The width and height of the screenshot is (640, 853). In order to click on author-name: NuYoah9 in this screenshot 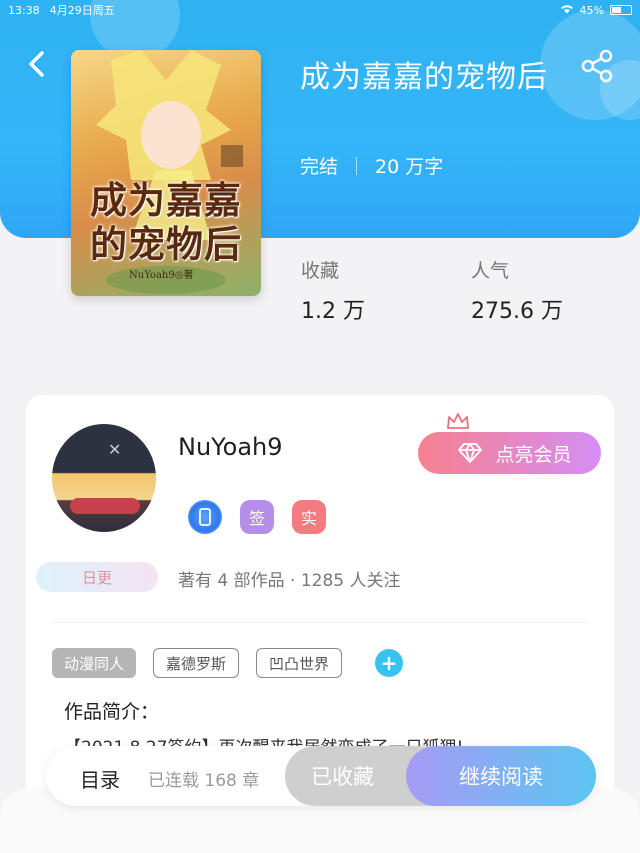, I will do `click(230, 447)`.